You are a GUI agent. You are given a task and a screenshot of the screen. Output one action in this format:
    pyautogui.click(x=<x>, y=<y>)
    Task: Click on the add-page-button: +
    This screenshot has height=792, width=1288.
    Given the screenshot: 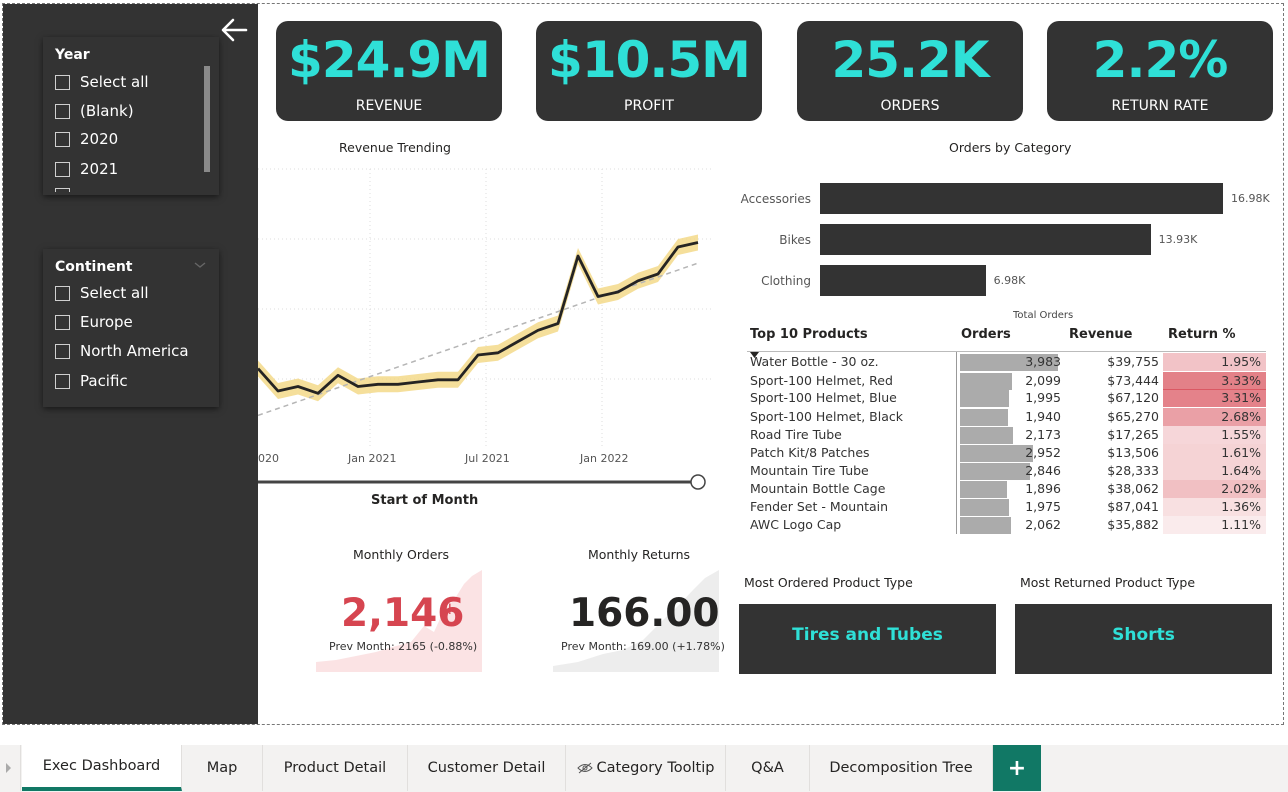 What is the action you would take?
    pyautogui.click(x=1017, y=768)
    